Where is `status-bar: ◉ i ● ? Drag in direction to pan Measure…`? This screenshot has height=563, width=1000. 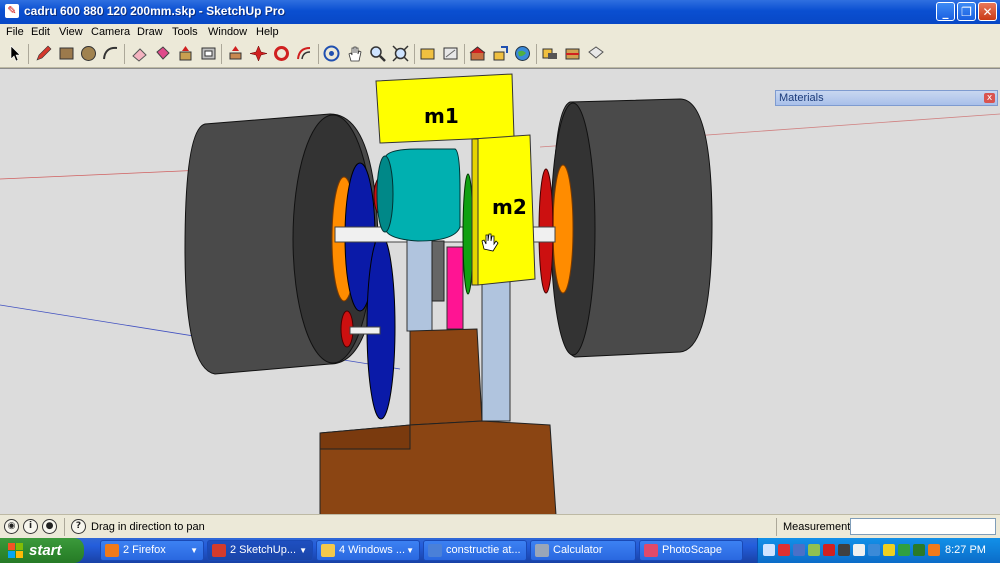 status-bar: ◉ i ● ? Drag in direction to pan Measure… is located at coordinates (500, 526).